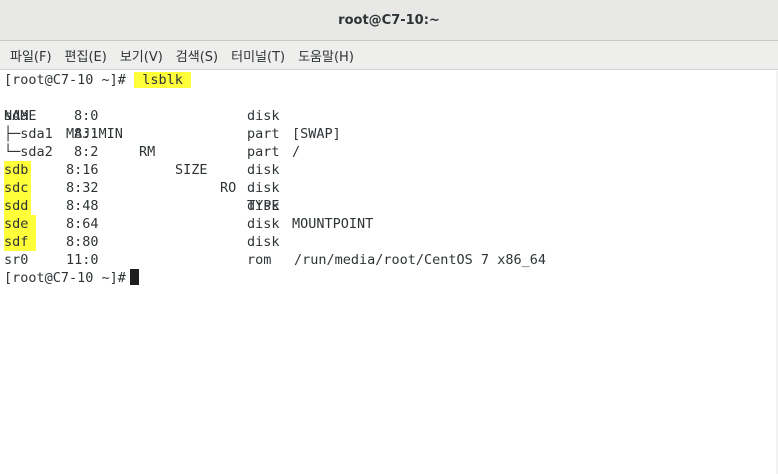 Image resolution: width=778 pixels, height=474 pixels. What do you see at coordinates (16, 260) in the screenshot?
I see `cell-name: sr0` at bounding box center [16, 260].